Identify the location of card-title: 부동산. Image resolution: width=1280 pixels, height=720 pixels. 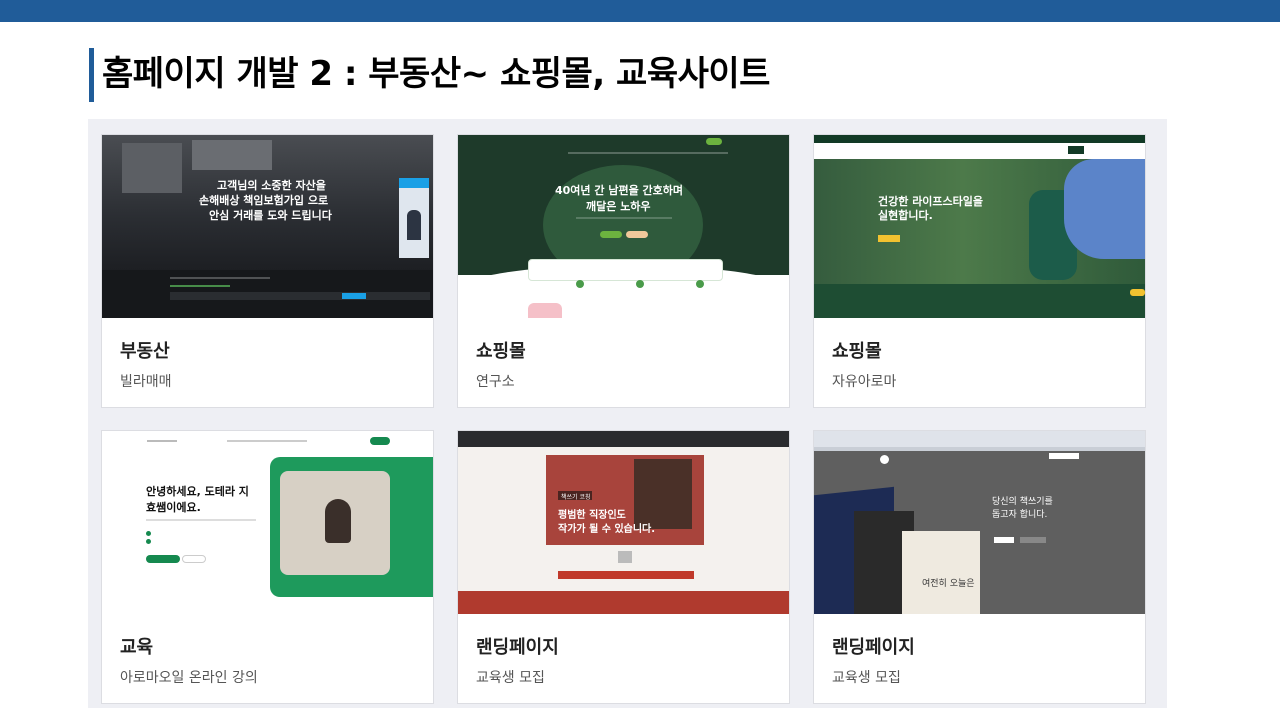
(145, 351).